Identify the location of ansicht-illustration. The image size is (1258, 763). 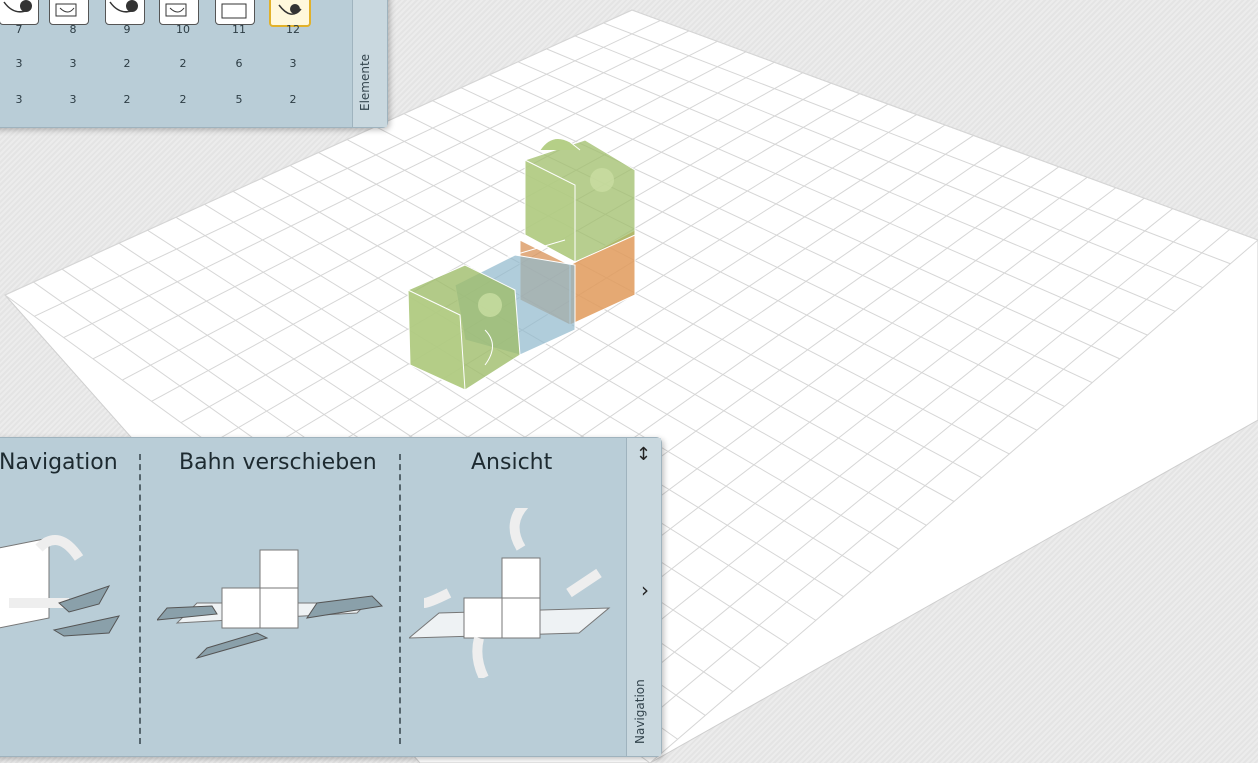
(510, 593).